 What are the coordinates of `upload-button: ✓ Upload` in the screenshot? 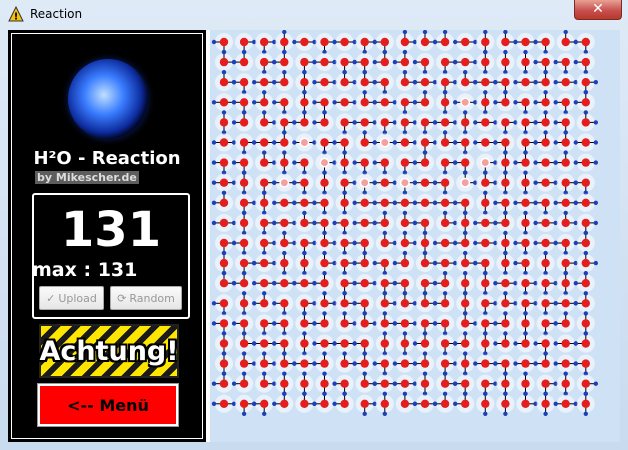 It's located at (71, 298).